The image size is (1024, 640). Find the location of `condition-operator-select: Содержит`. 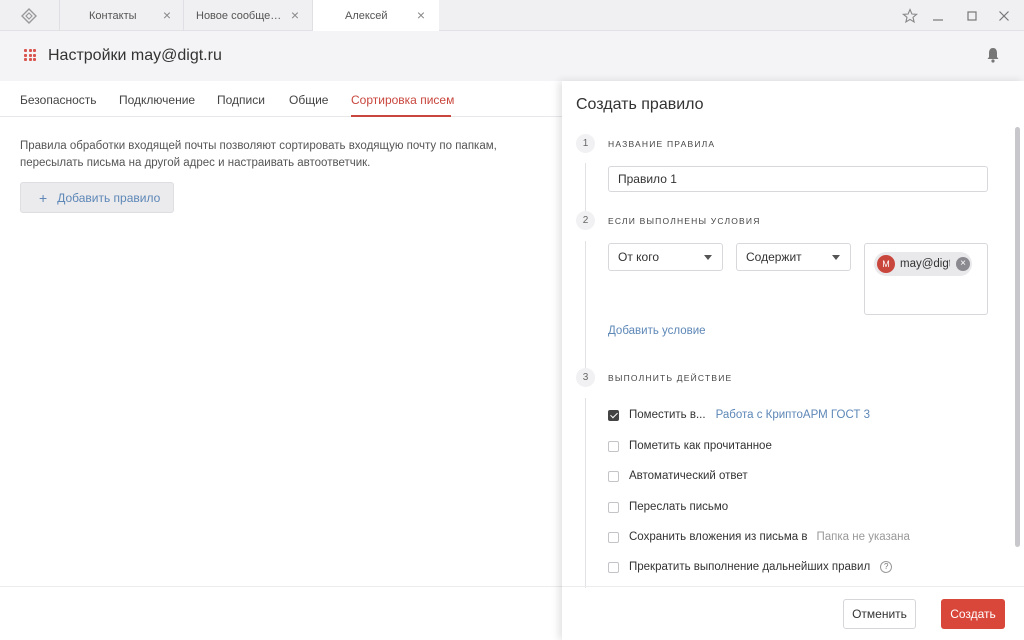

condition-operator-select: Содержит is located at coordinates (793, 257).